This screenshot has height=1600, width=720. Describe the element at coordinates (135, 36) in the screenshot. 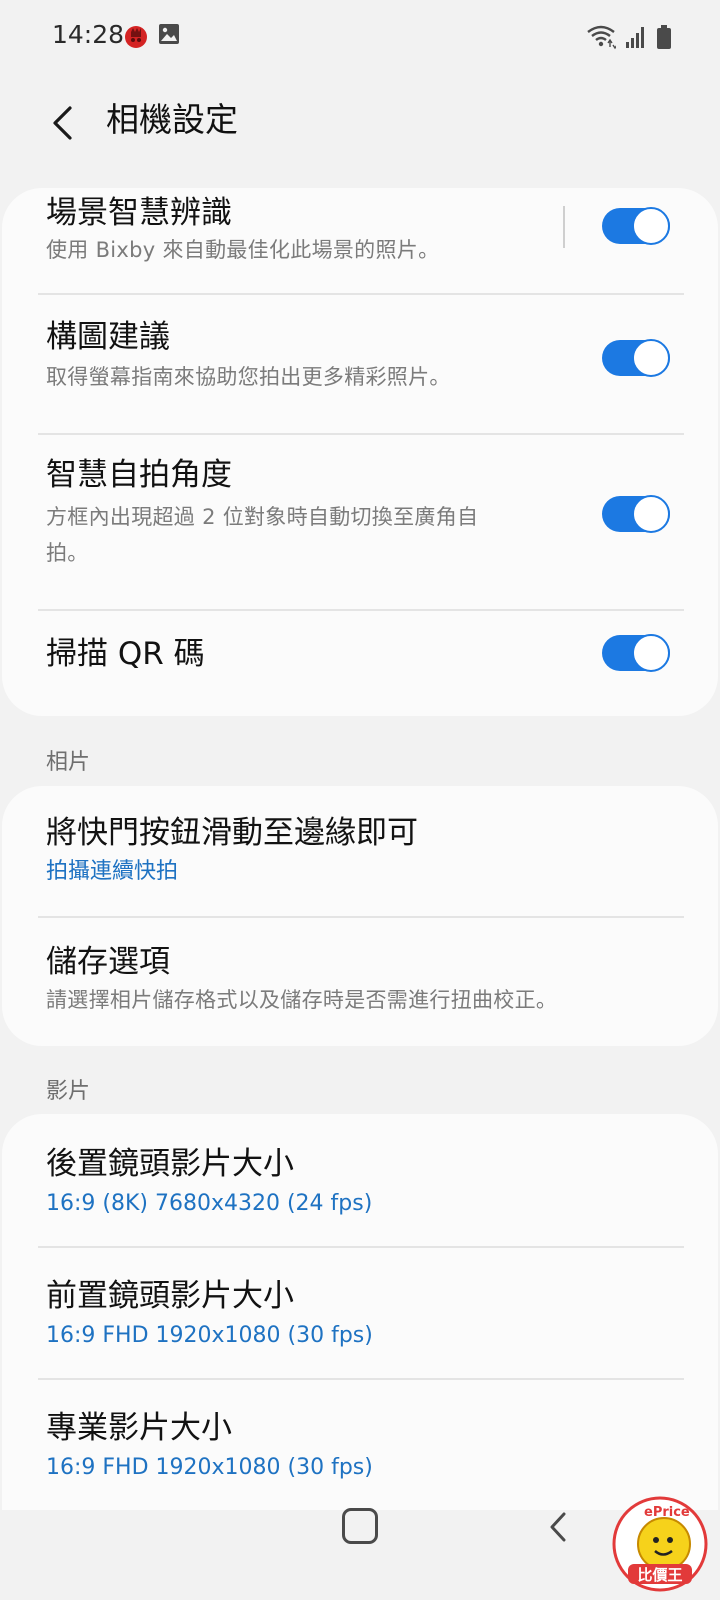

I see `app-notification-icon` at that location.